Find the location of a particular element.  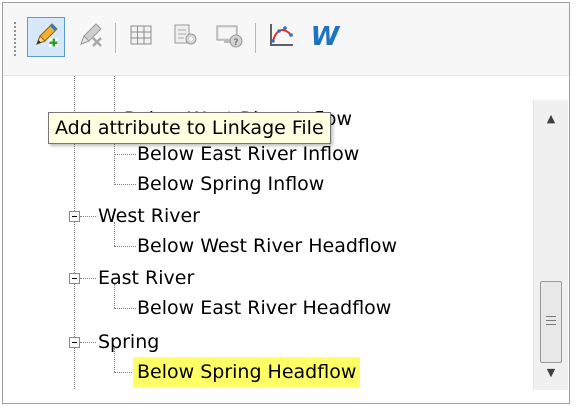

tree-item-west-river: West River is located at coordinates (149, 216).